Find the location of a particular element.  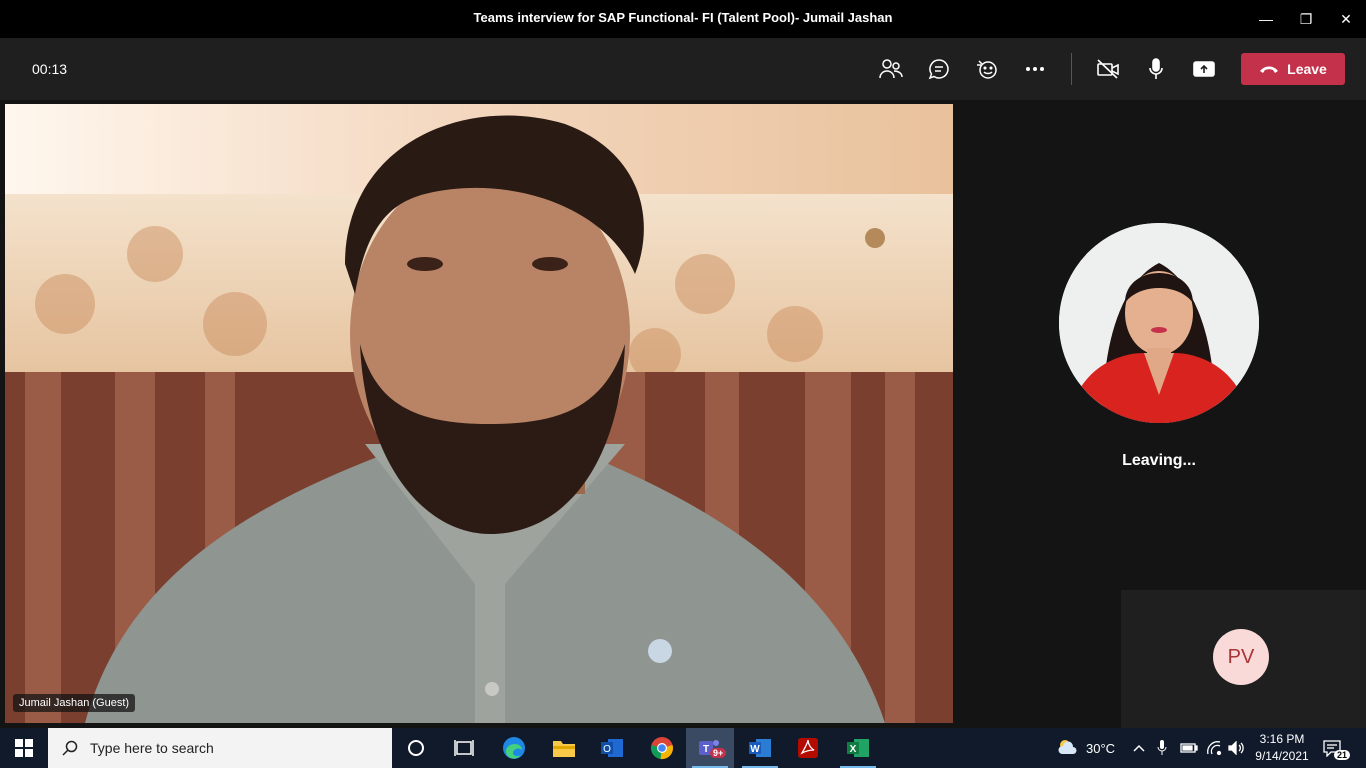

word-icon: W is located at coordinates (760, 748).